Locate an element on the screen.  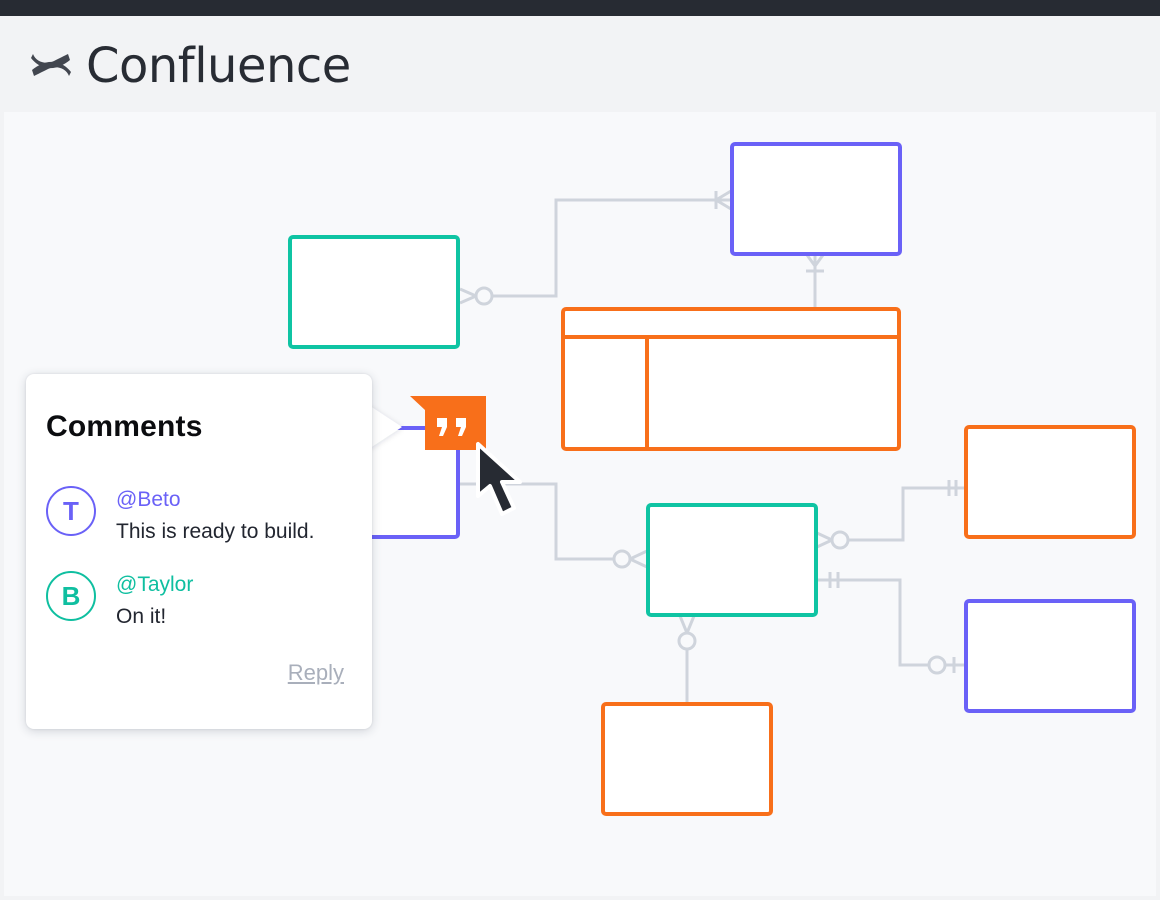
comment-text: This is ready to build. is located at coordinates (215, 531).